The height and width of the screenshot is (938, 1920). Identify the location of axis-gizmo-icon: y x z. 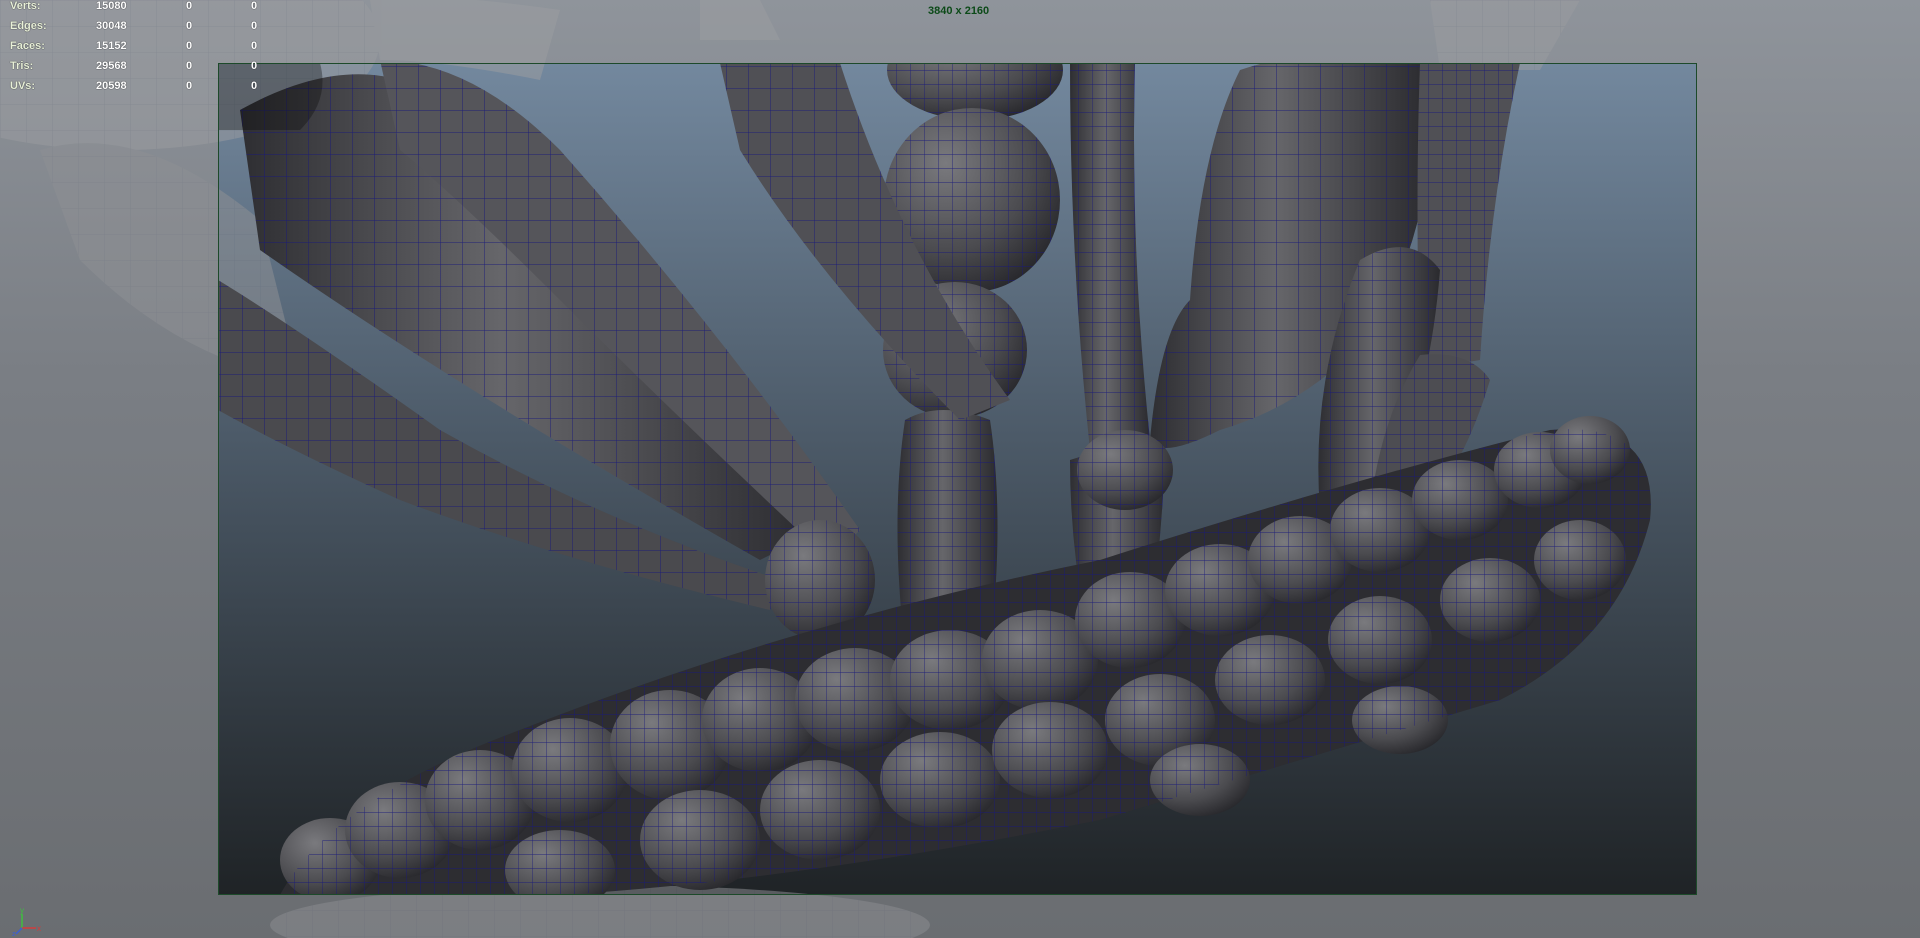
(26, 921).